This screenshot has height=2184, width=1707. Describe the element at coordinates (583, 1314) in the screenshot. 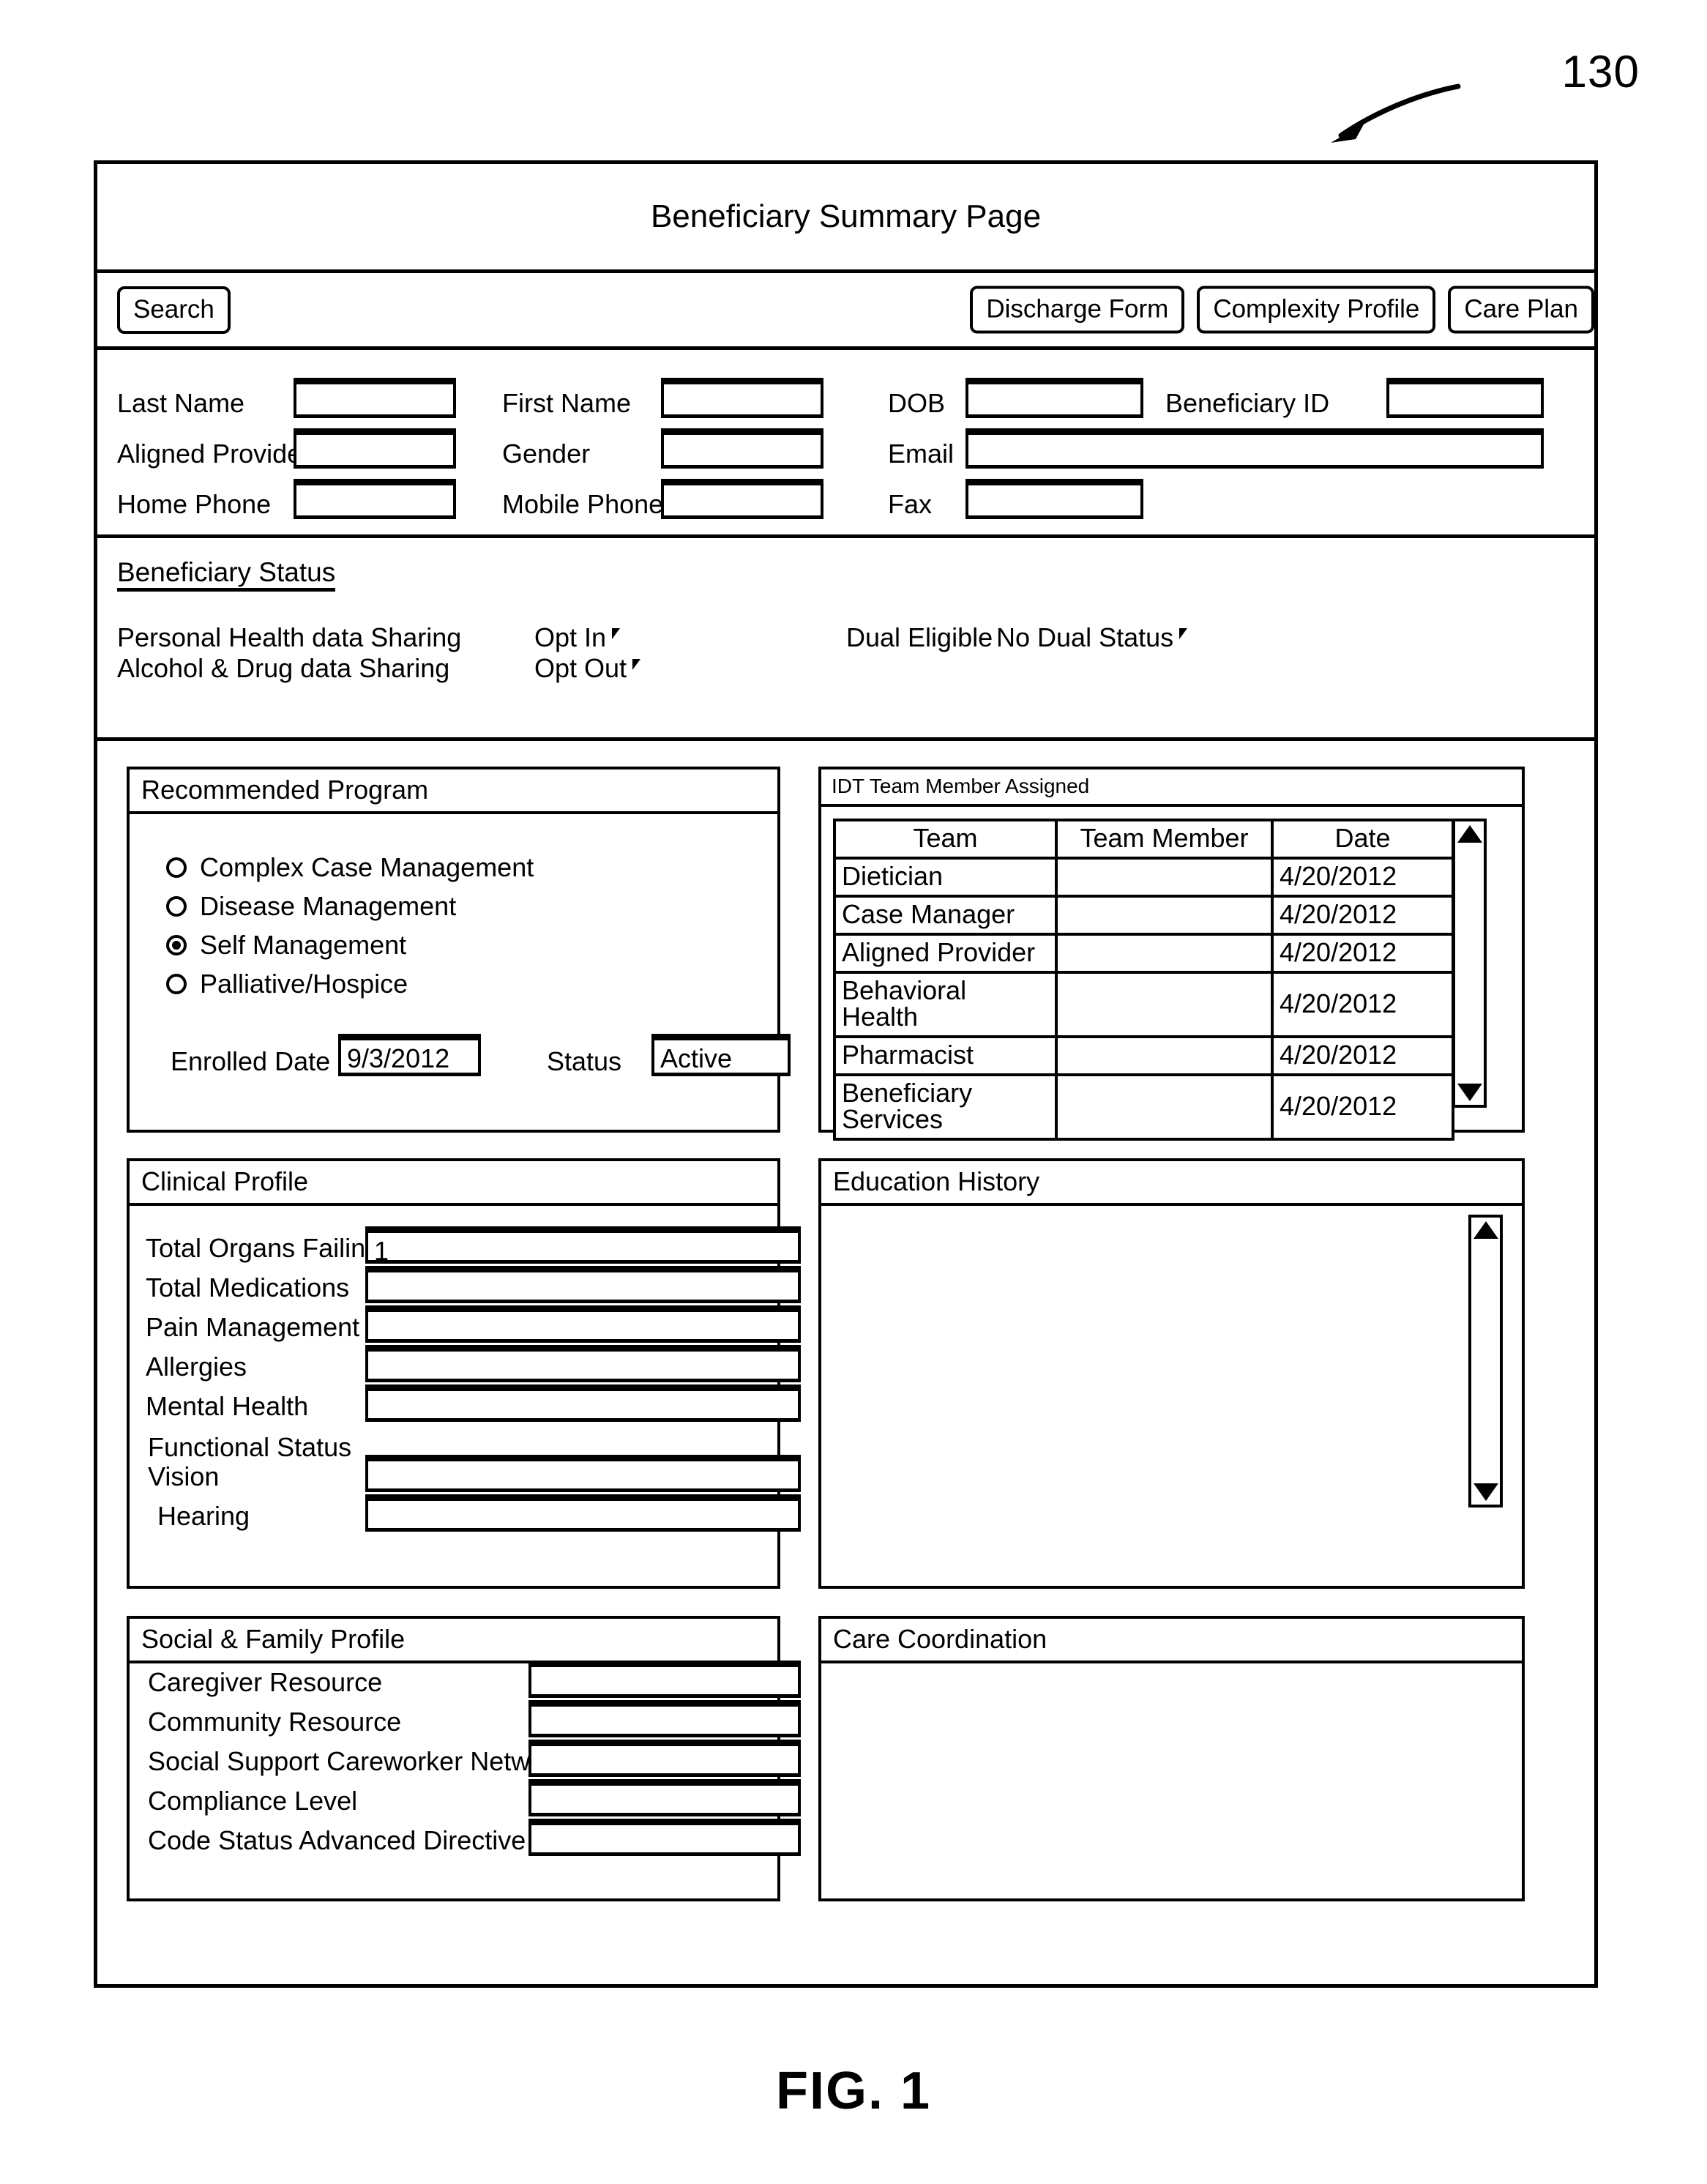

I see `pain-management-value` at that location.